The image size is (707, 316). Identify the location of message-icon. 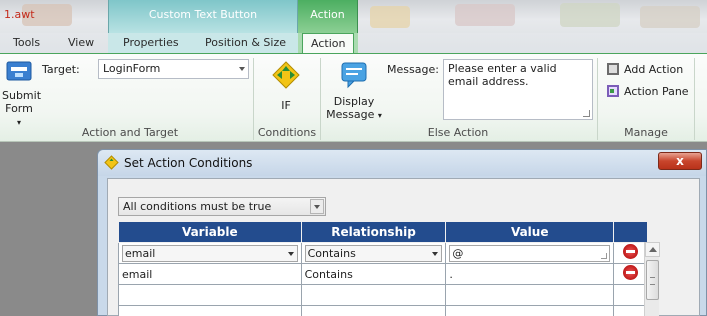
(354, 75).